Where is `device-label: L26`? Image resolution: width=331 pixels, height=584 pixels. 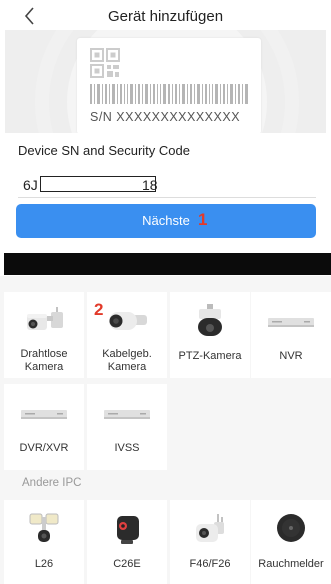 device-label: L26 is located at coordinates (44, 564).